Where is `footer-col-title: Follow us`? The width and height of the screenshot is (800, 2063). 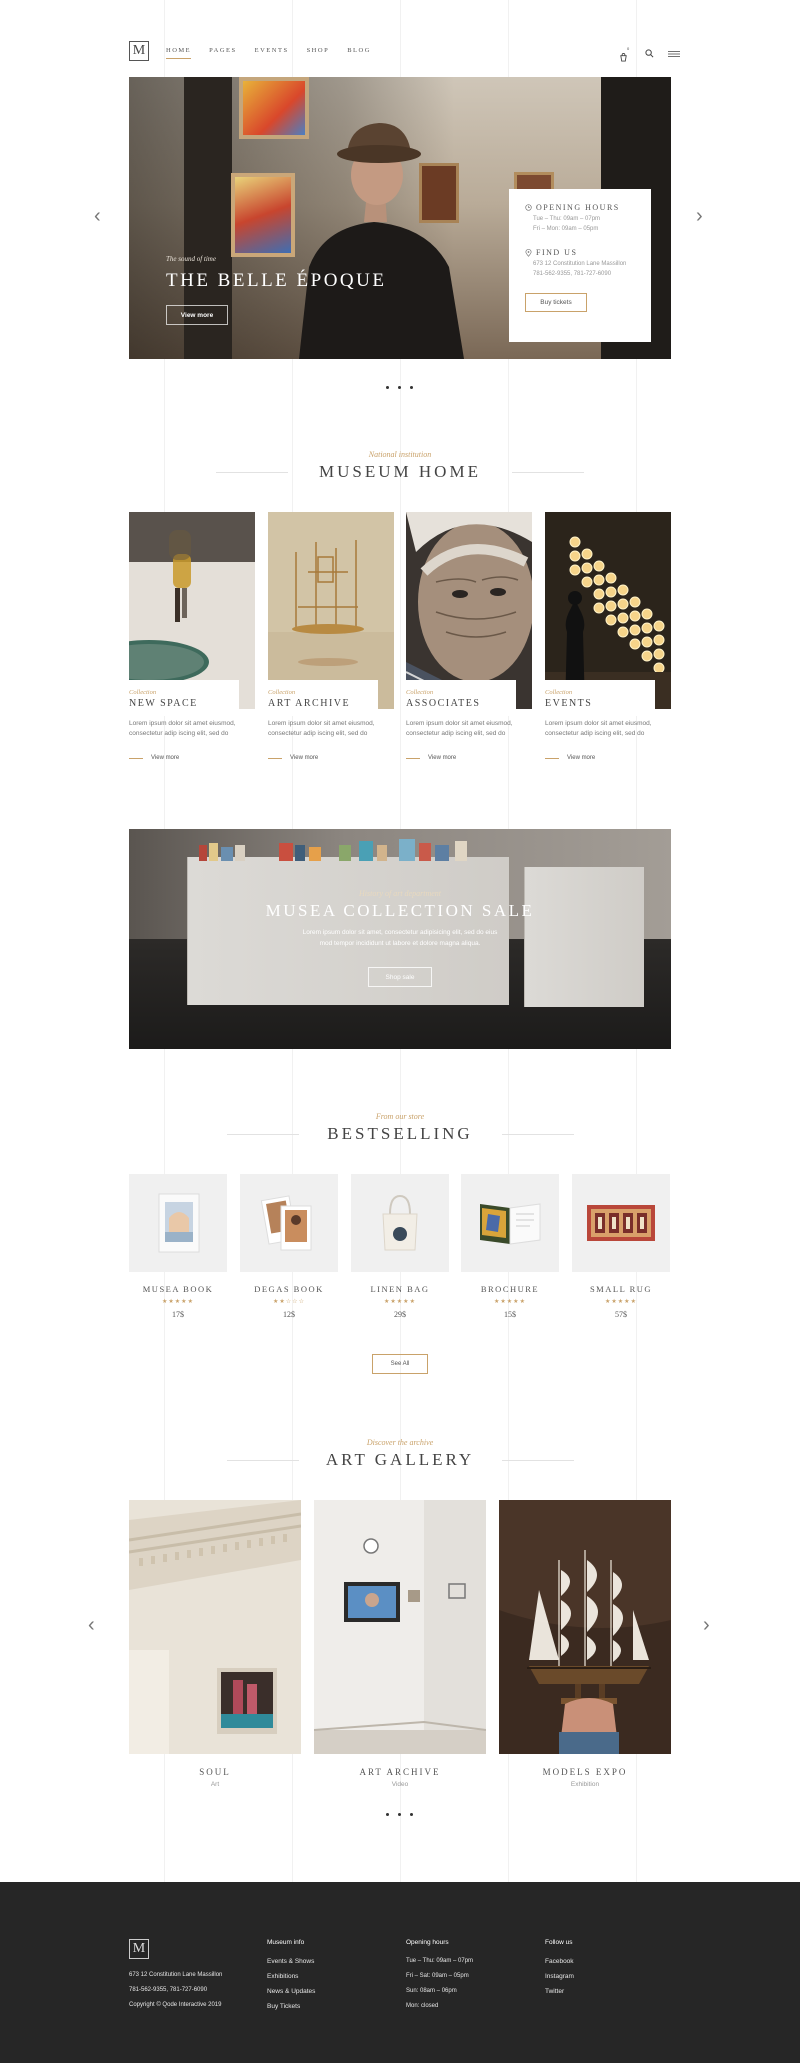 footer-col-title: Follow us is located at coordinates (559, 1942).